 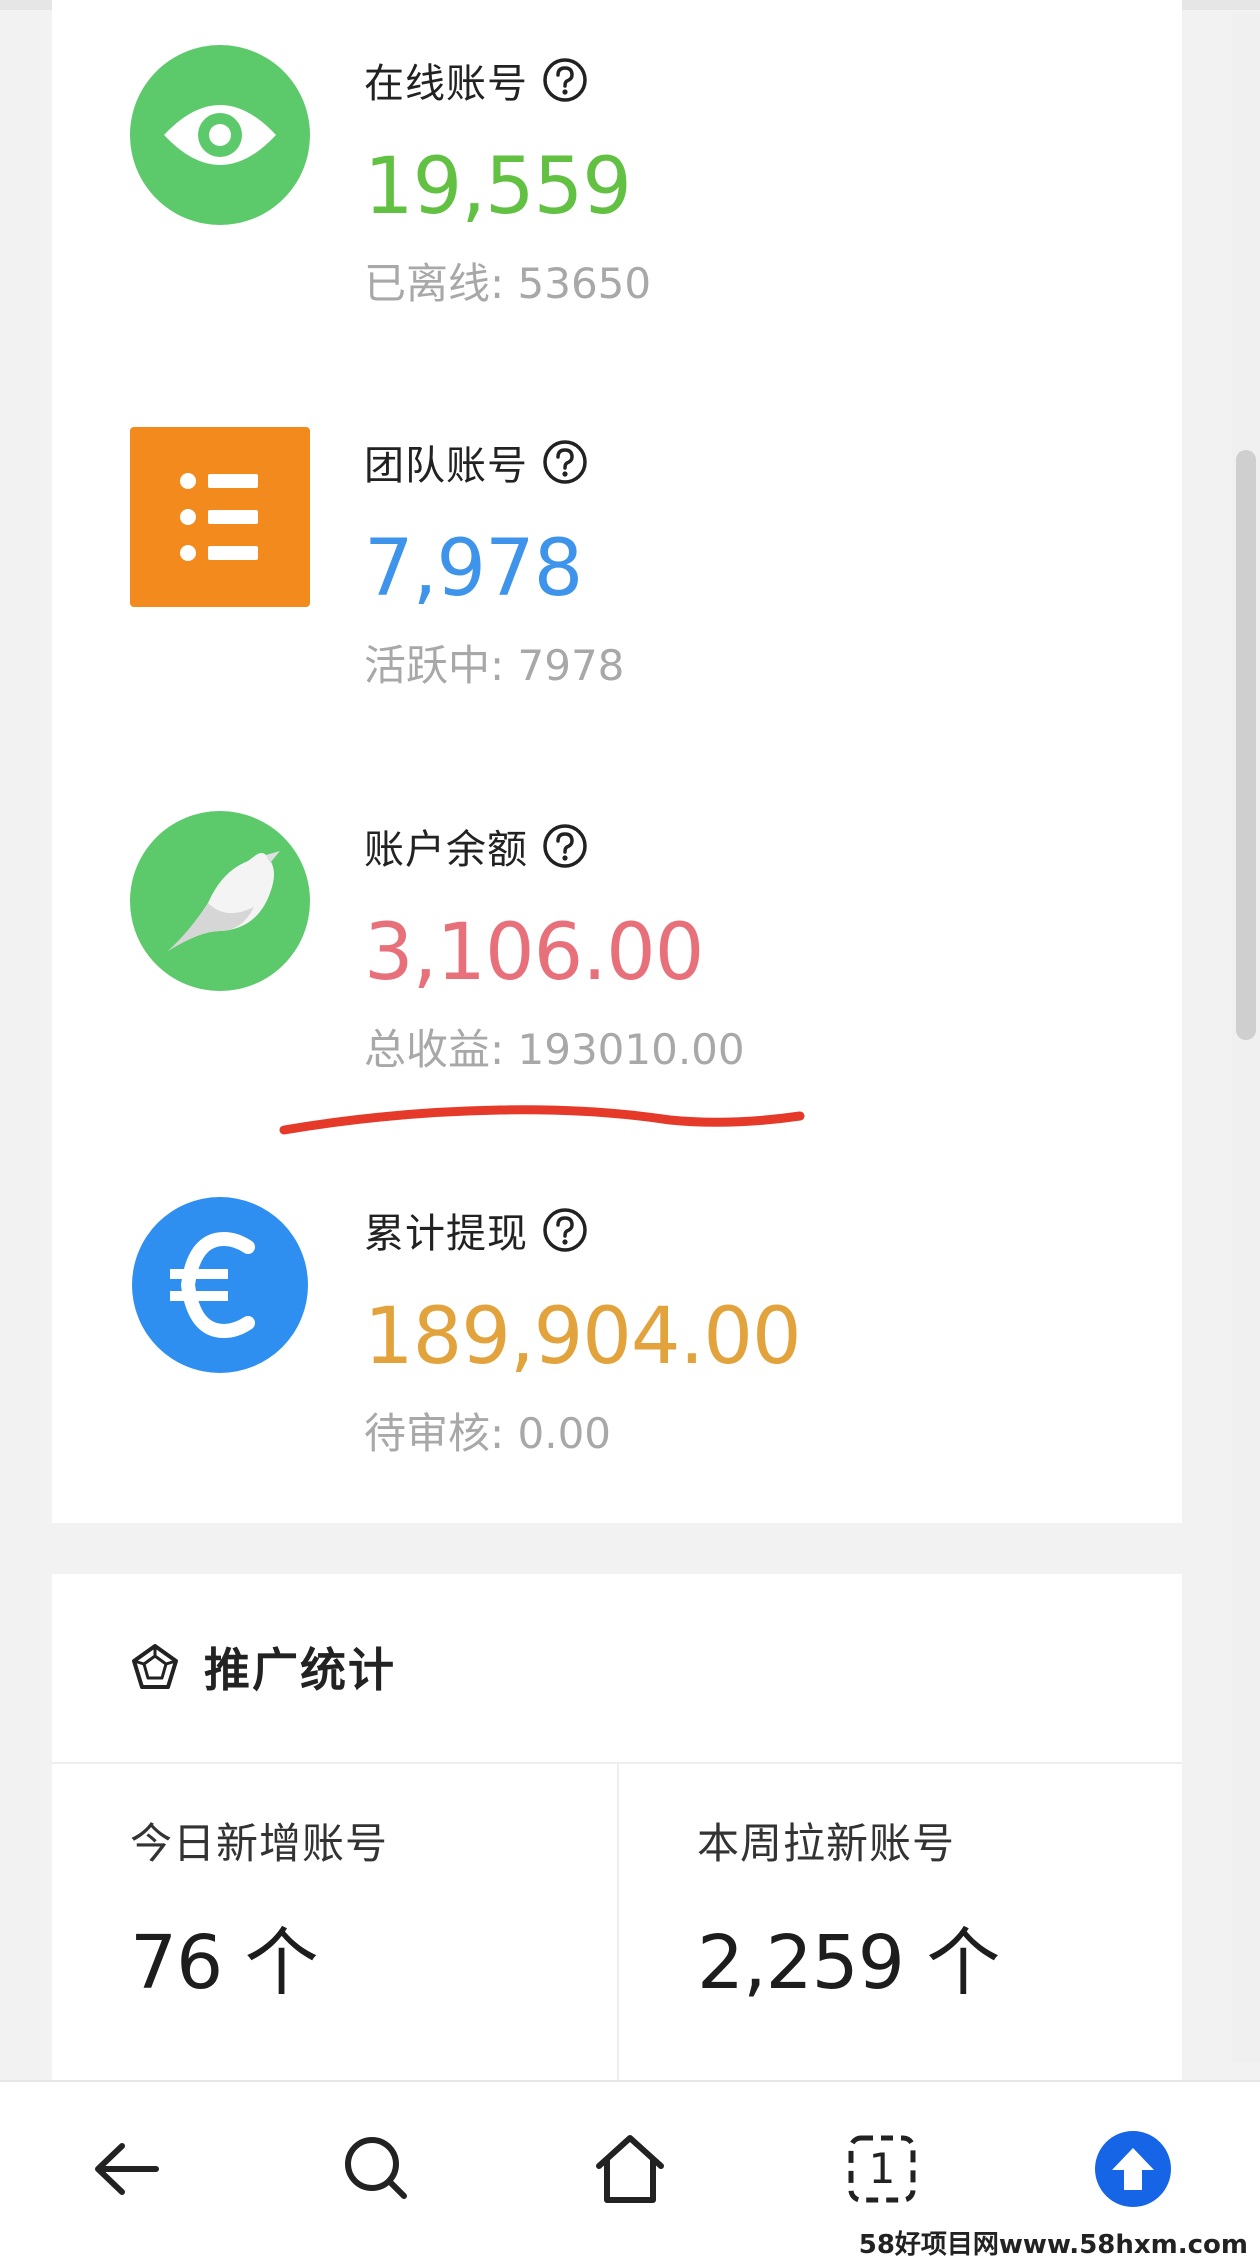 I want to click on promo-cell-label: 今日新增账号, so click(x=259, y=1843).